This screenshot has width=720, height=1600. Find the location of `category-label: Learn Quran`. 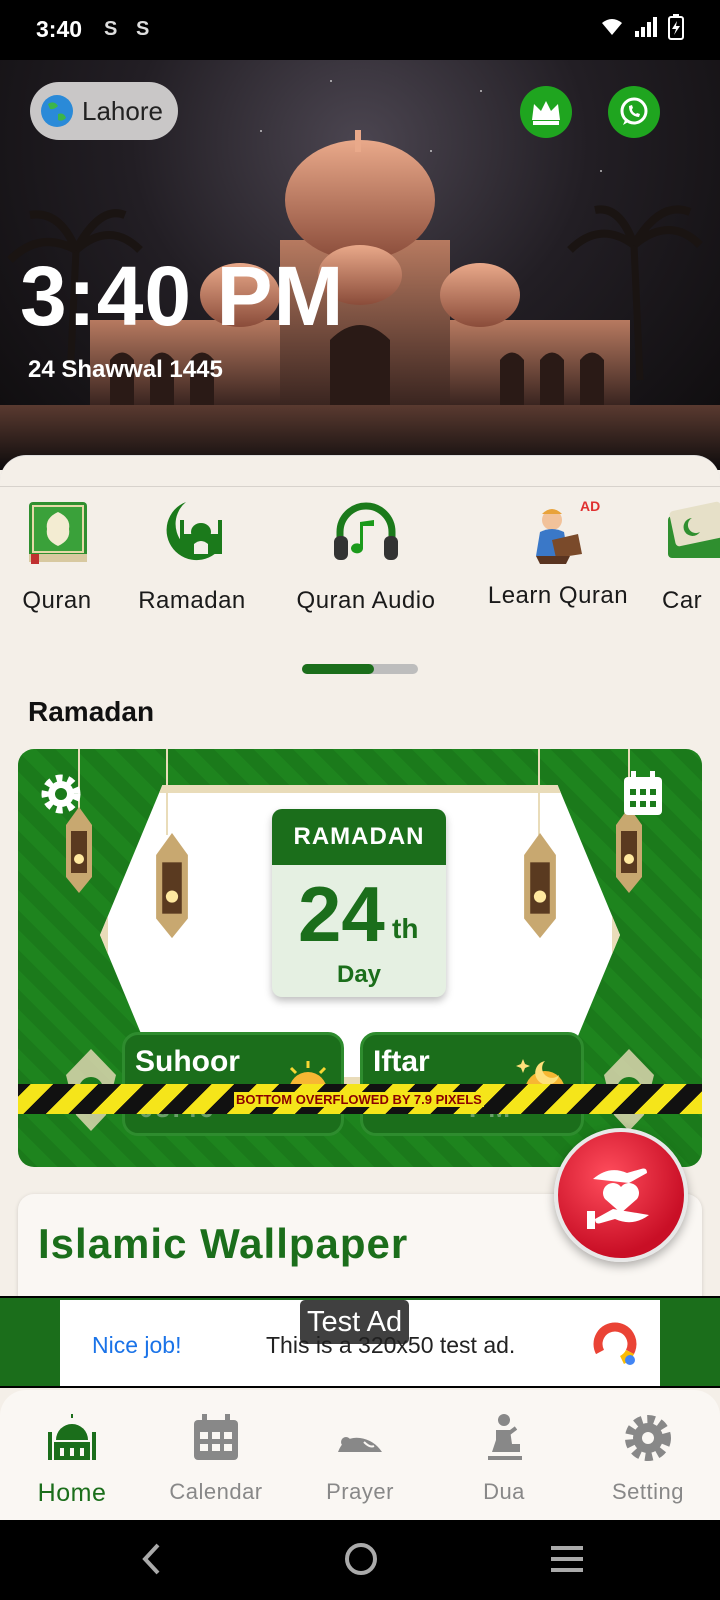

category-label: Learn Quran is located at coordinates (558, 595).